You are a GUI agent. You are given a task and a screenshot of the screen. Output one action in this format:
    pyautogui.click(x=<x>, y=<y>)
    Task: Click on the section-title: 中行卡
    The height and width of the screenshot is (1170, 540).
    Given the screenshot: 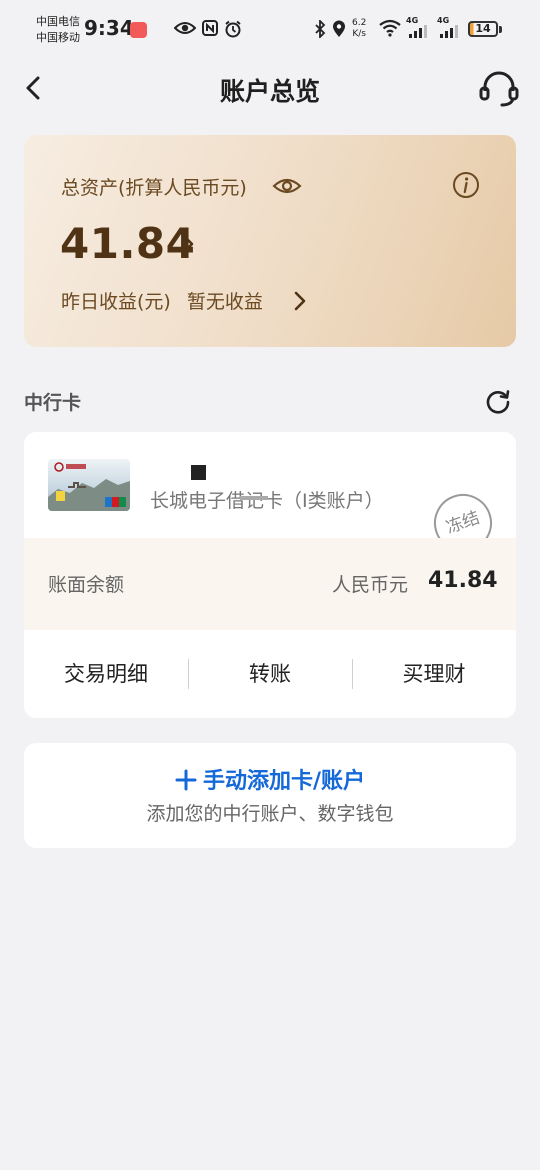 What is the action you would take?
    pyautogui.click(x=53, y=403)
    